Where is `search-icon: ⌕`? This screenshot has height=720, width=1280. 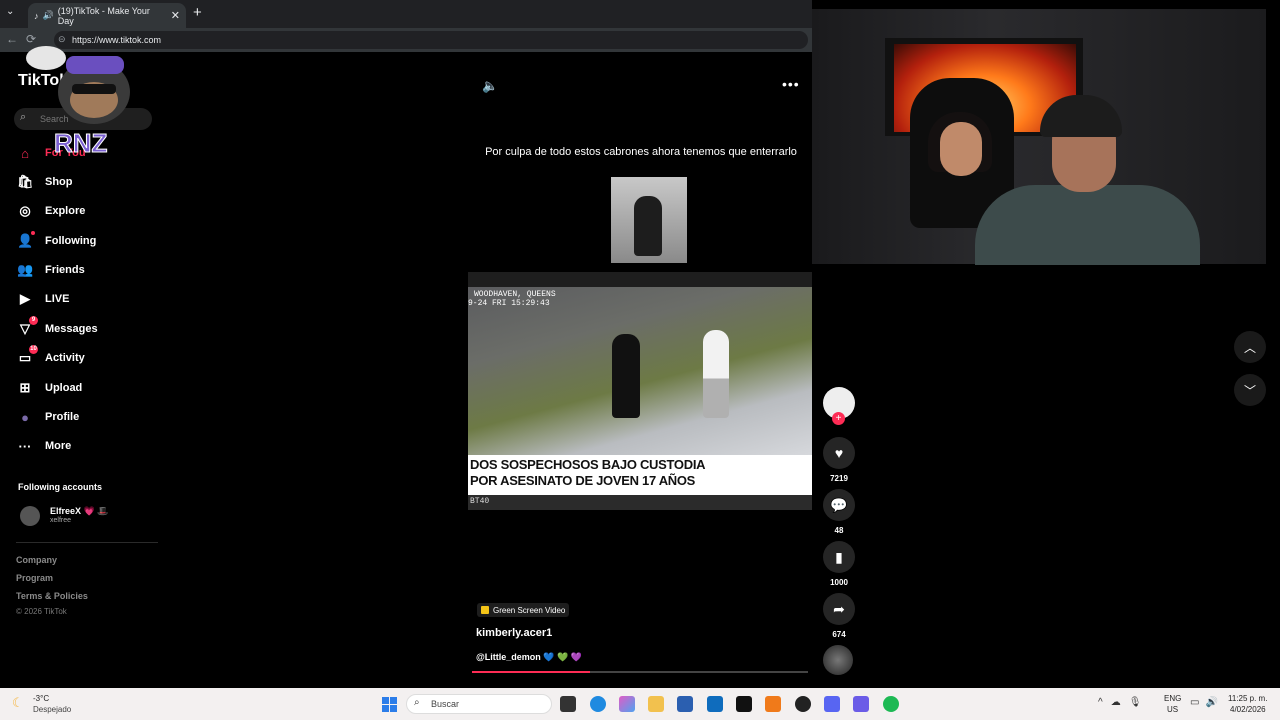
search-icon: ⌕ is located at coordinates (417, 702).